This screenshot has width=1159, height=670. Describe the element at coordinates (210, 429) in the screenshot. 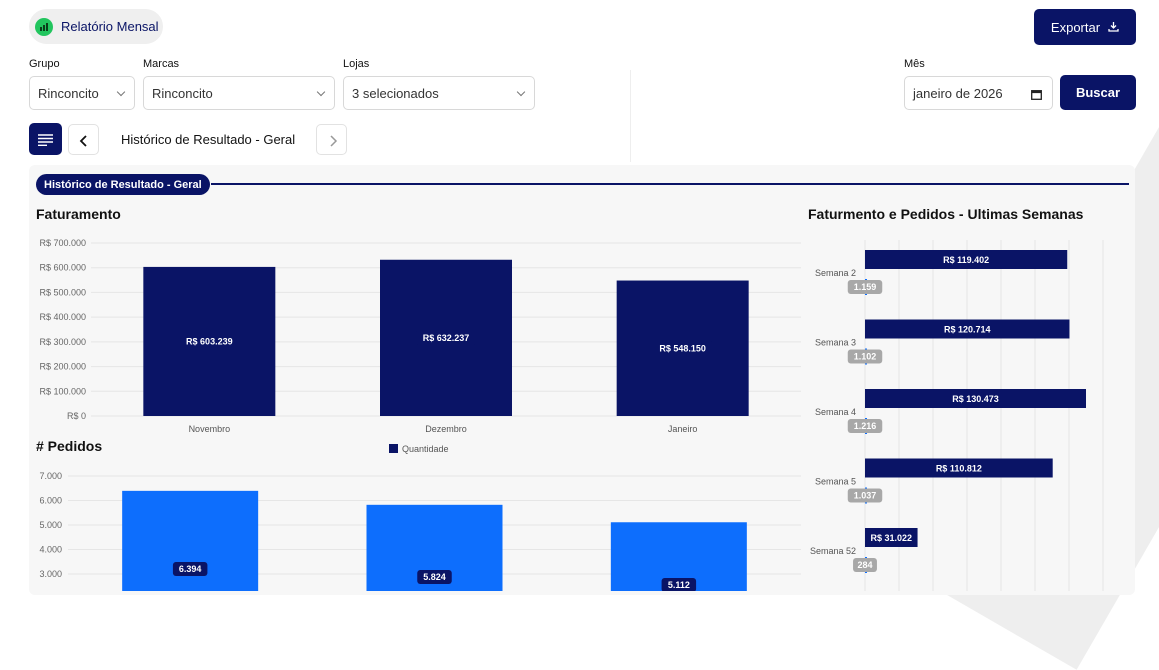

I see `faturamento-x-tick: Novembro` at that location.